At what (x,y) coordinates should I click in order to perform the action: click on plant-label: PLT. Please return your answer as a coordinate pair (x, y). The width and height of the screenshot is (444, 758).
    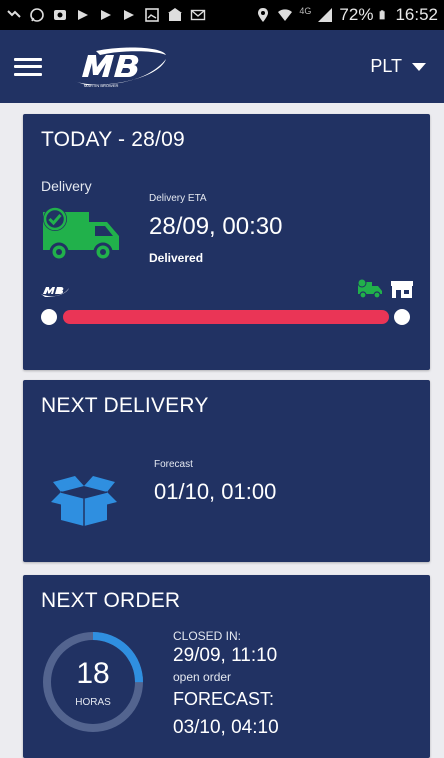
    Looking at the image, I should click on (386, 66).